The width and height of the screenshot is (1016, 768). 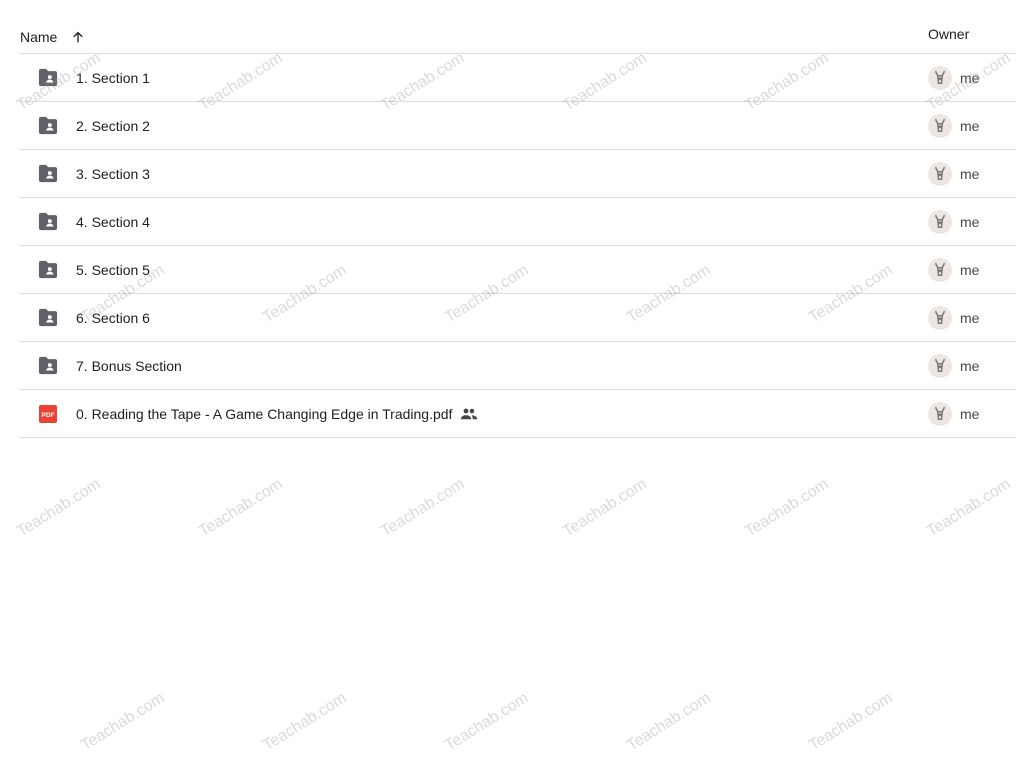 I want to click on list-item: 3. Section 3 me, so click(x=518, y=174).